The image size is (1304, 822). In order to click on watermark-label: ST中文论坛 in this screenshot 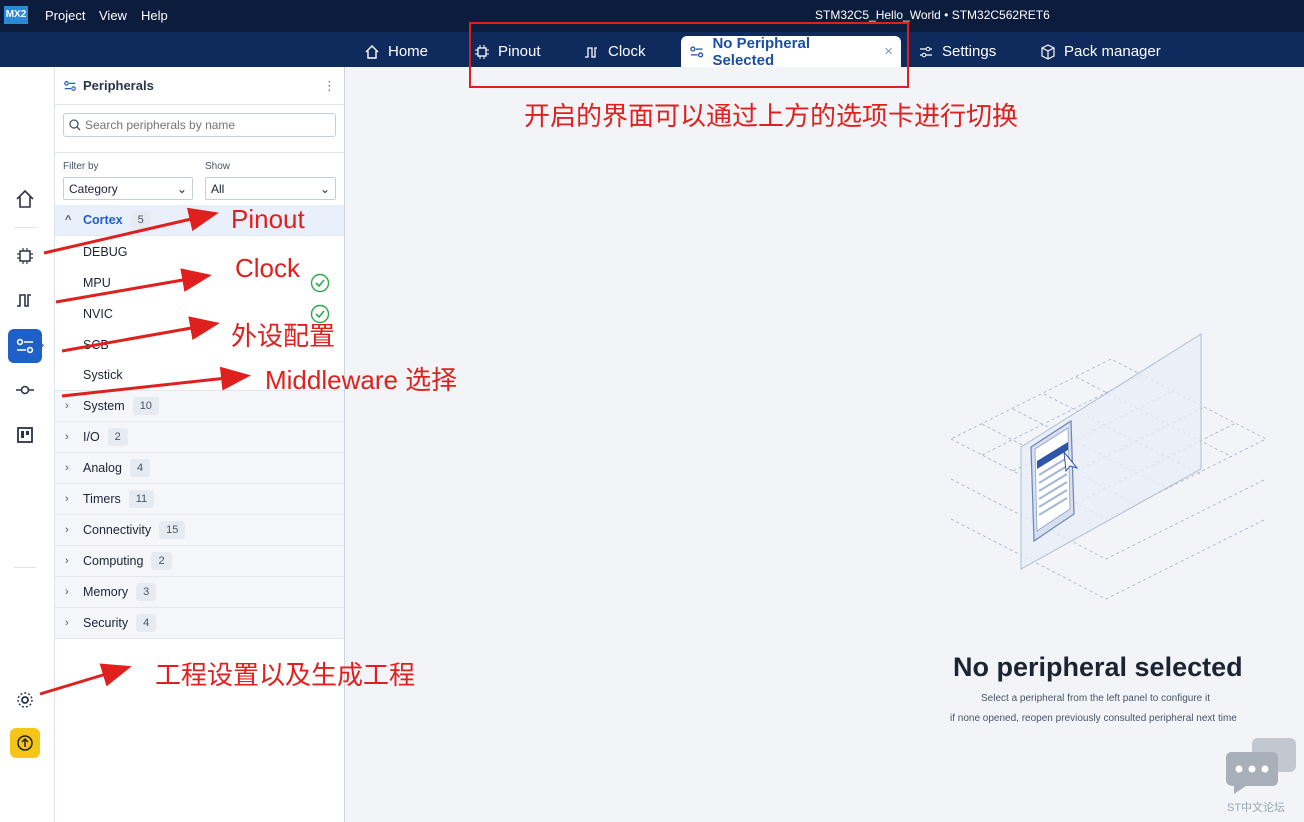, I will do `click(1256, 808)`.